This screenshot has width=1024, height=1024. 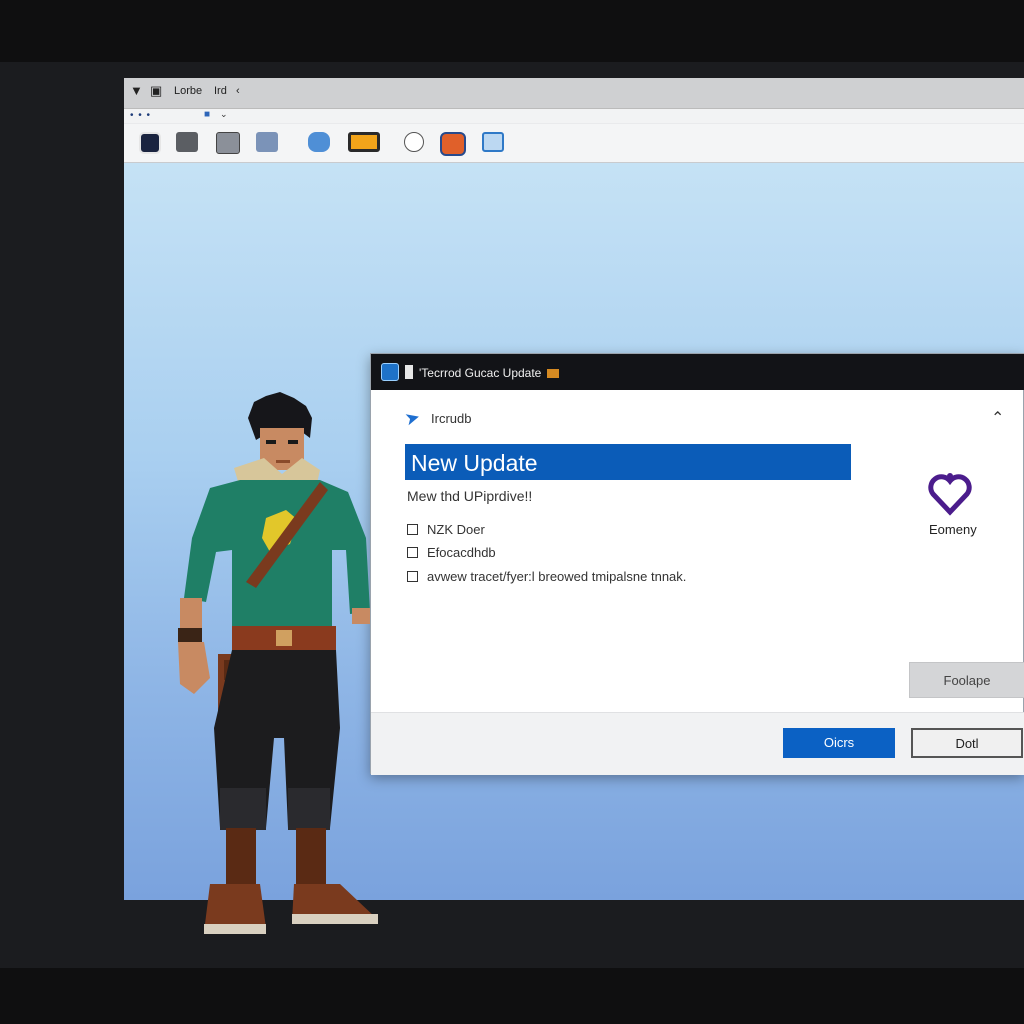 What do you see at coordinates (950, 494) in the screenshot?
I see `heart-shield-icon` at bounding box center [950, 494].